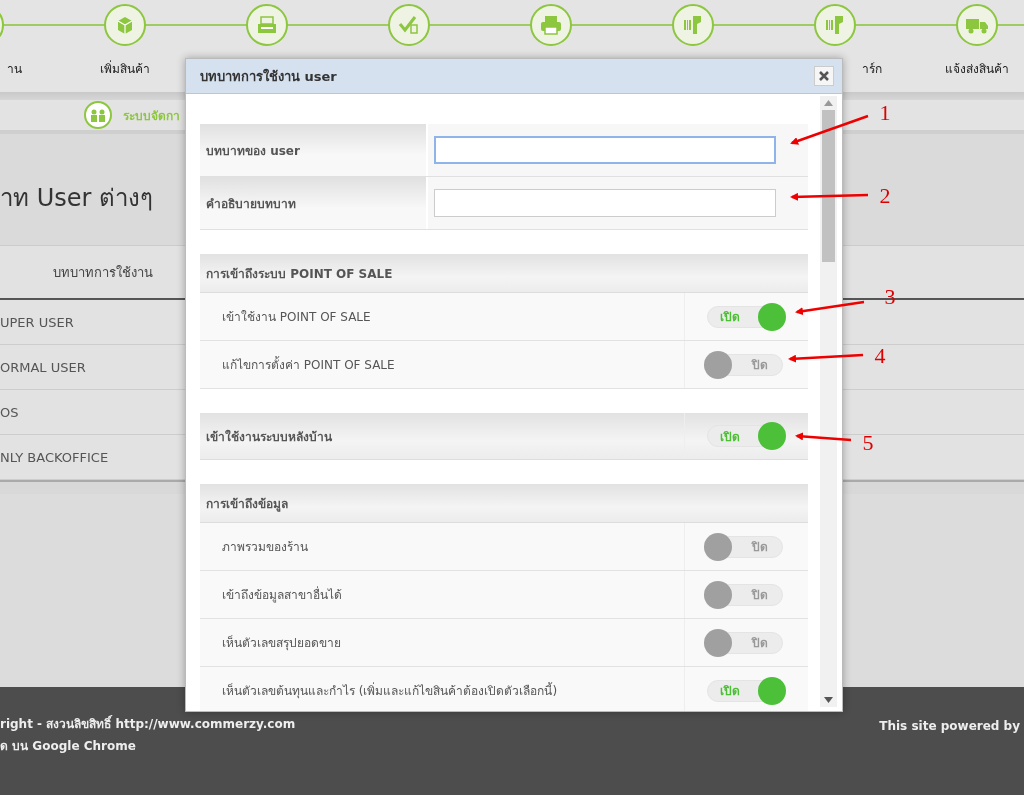 The width and height of the screenshot is (1024, 795). I want to click on dialog-title: บทบาทการใช้งาน user, so click(268, 76).